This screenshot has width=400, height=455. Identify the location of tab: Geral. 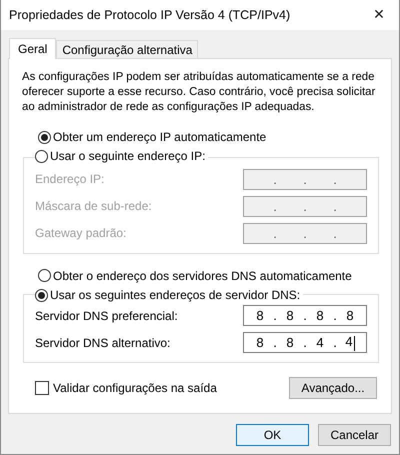
(32, 48).